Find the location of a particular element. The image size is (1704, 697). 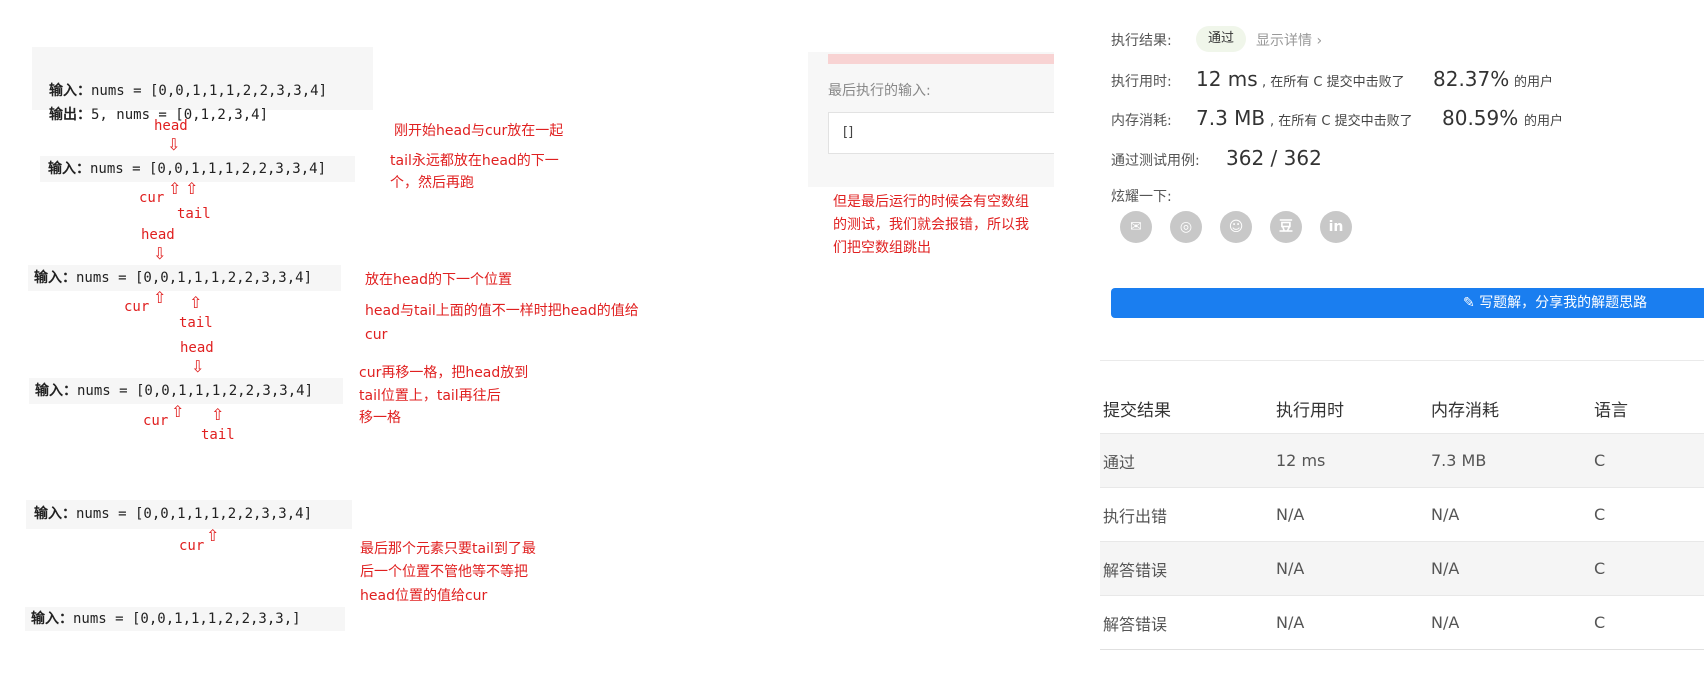

cur-label-2: cur is located at coordinates (137, 307).